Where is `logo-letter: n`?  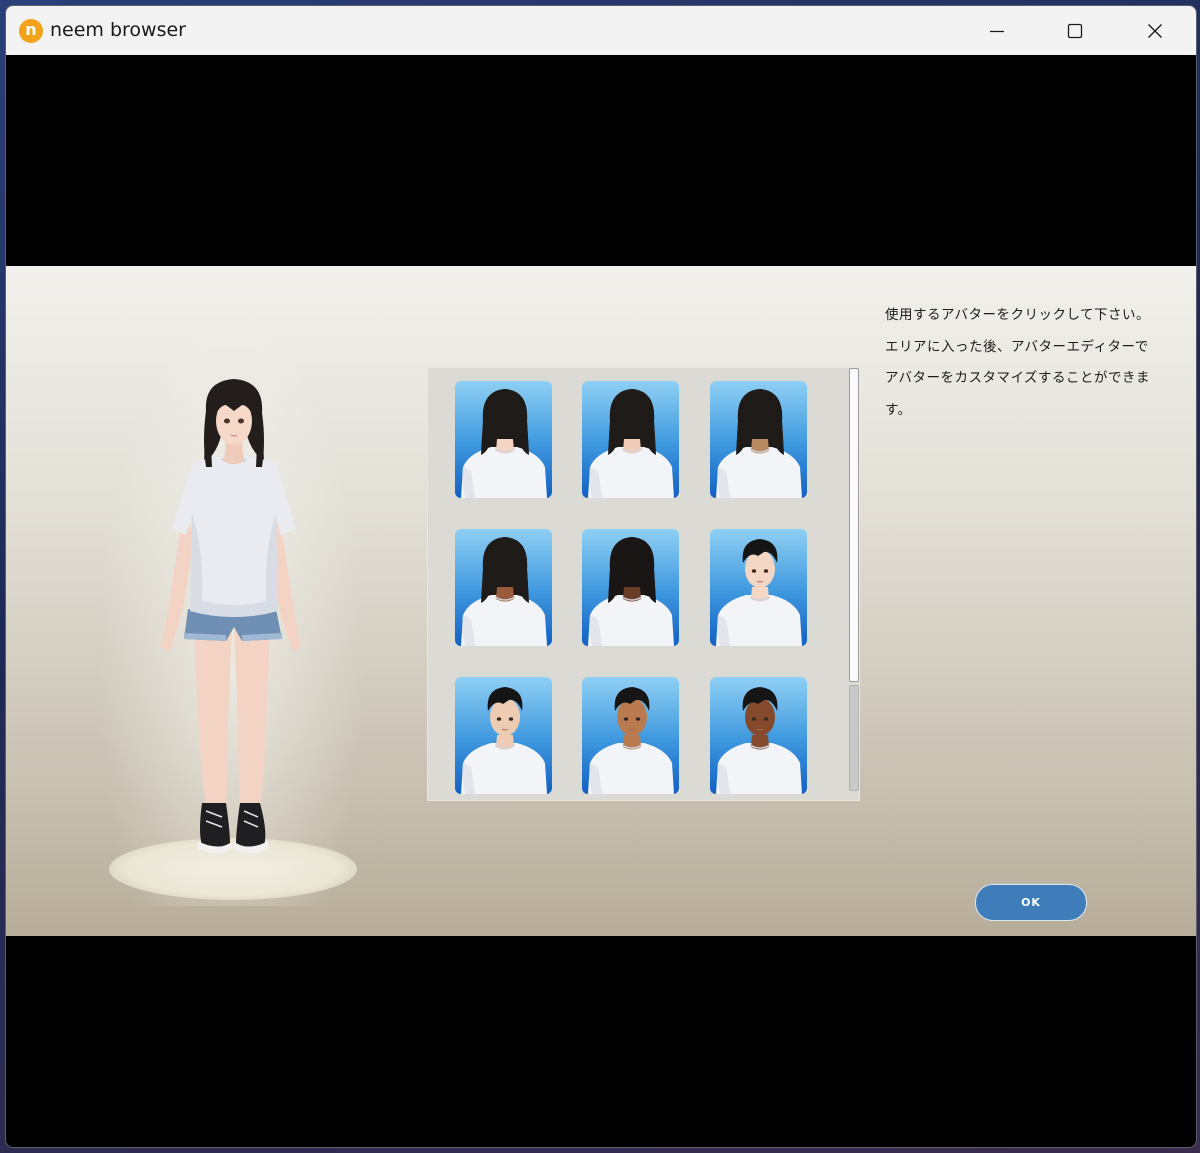
logo-letter: n is located at coordinates (31, 29).